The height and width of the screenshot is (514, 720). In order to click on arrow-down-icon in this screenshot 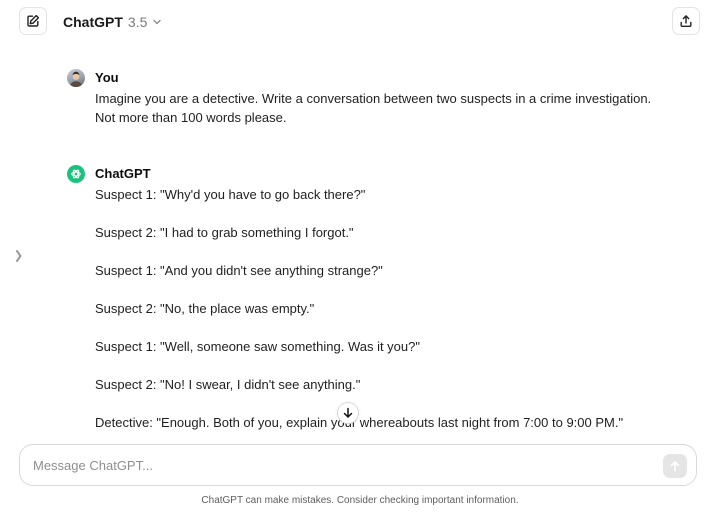, I will do `click(348, 412)`.